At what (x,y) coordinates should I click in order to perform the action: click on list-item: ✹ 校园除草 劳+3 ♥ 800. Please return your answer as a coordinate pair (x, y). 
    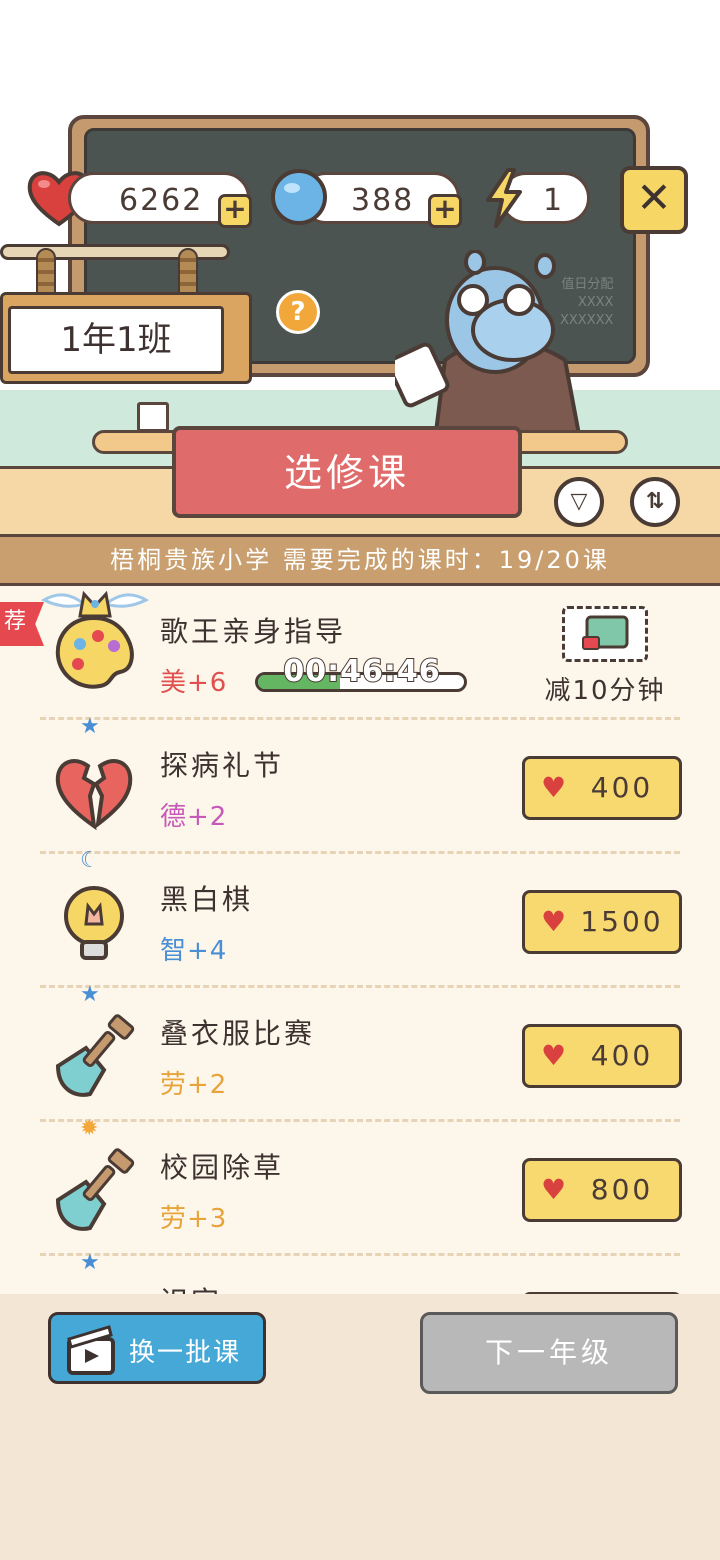
    Looking at the image, I should click on (360, 1187).